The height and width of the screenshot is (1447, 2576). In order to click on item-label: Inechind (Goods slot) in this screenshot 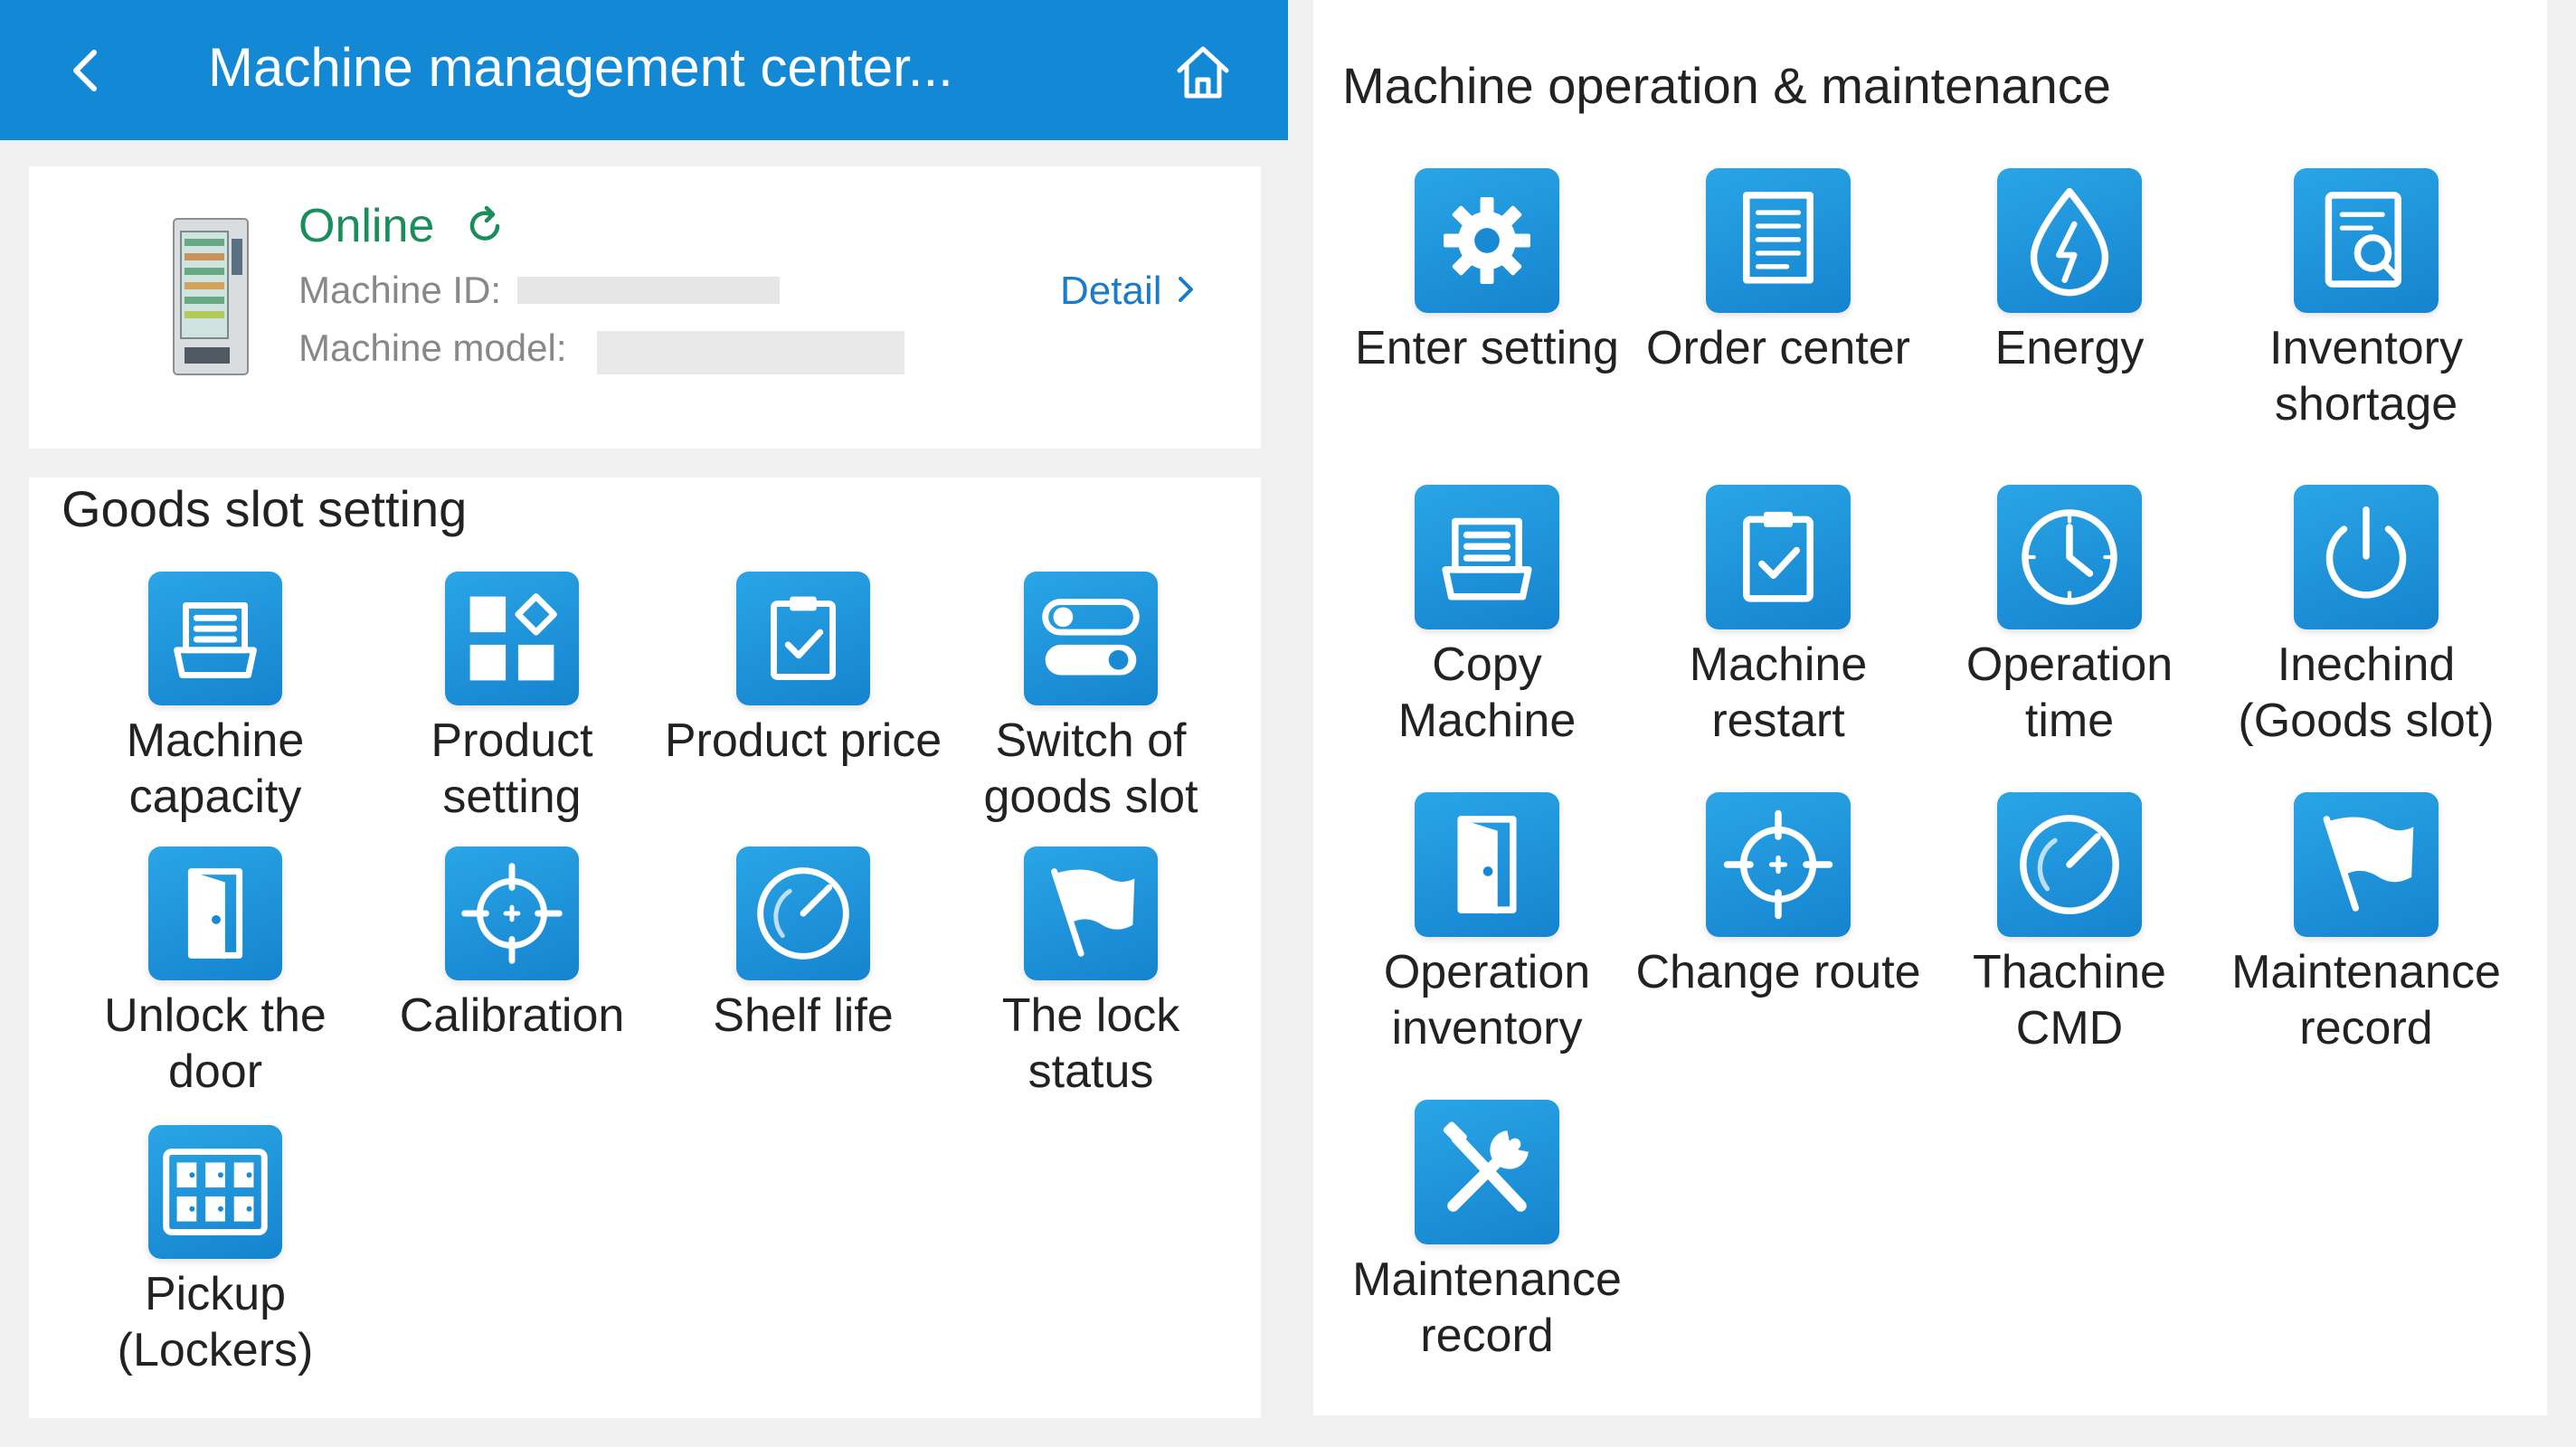, I will do `click(2366, 692)`.